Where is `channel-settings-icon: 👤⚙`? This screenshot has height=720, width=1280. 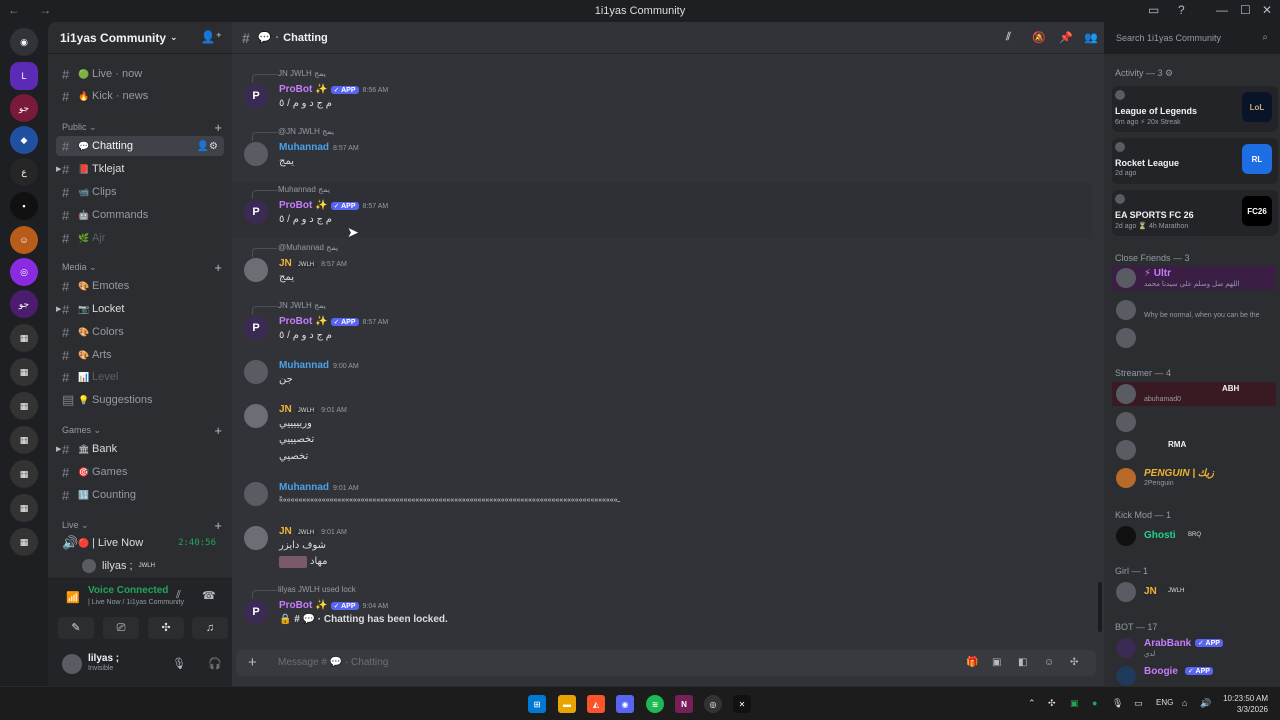 channel-settings-icon: 👤⚙ is located at coordinates (207, 146).